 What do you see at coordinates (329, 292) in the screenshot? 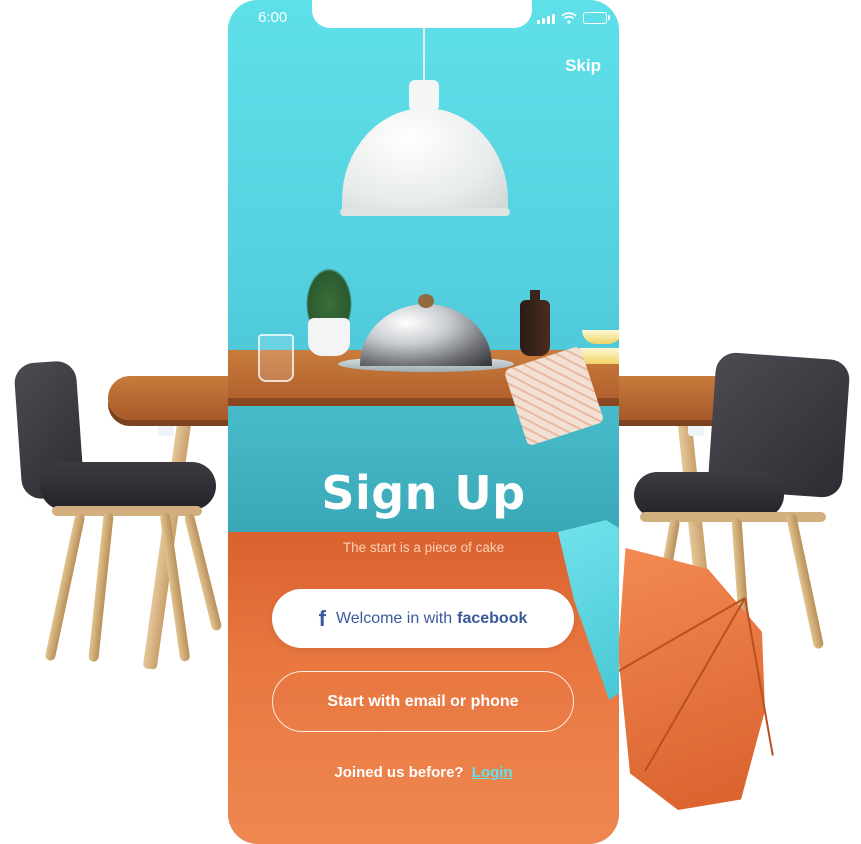
I see `plant` at bounding box center [329, 292].